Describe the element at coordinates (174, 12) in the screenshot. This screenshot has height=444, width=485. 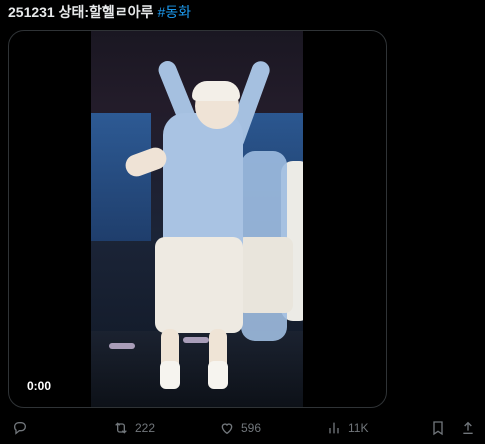
I see `hashtag-link: #동화` at that location.